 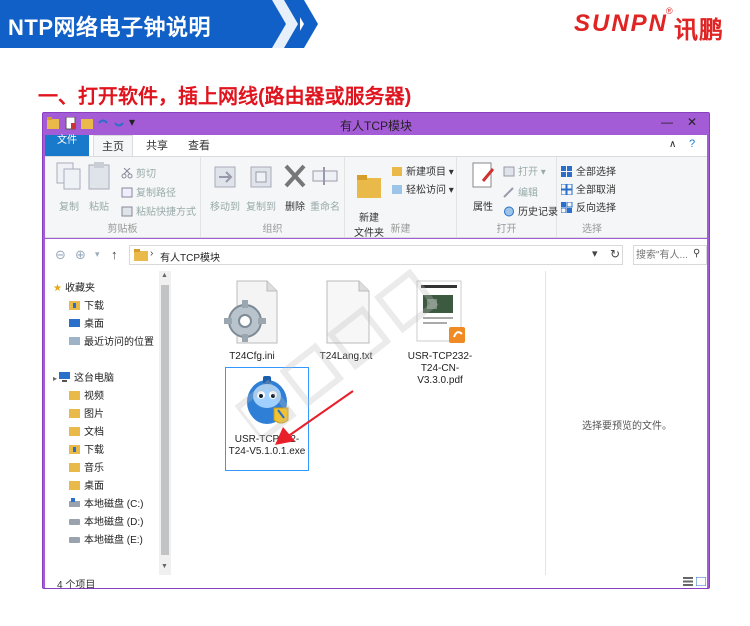 I want to click on properties-button: 属性, so click(x=483, y=187).